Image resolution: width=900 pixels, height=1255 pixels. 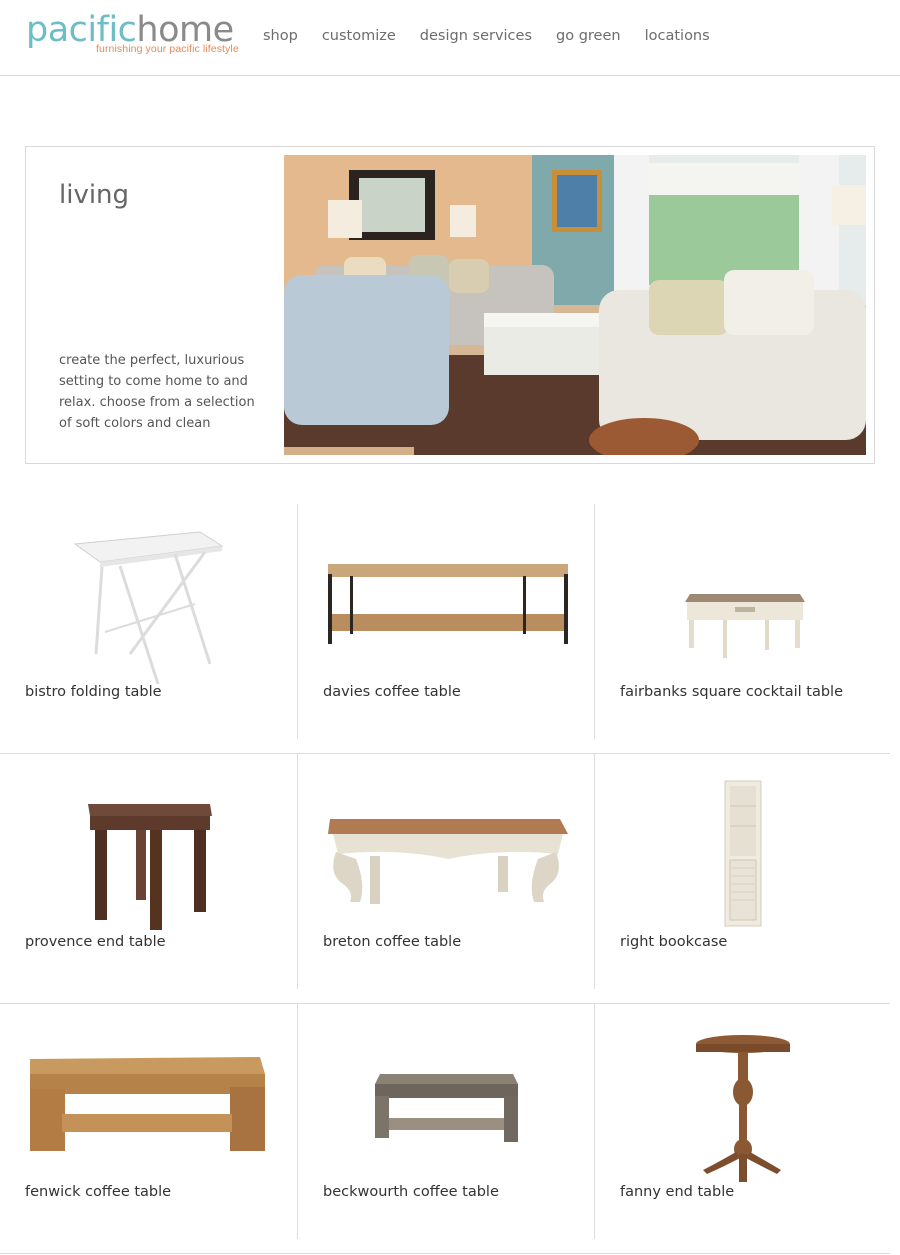 I want to click on product-card: provence end table, so click(x=148, y=871).